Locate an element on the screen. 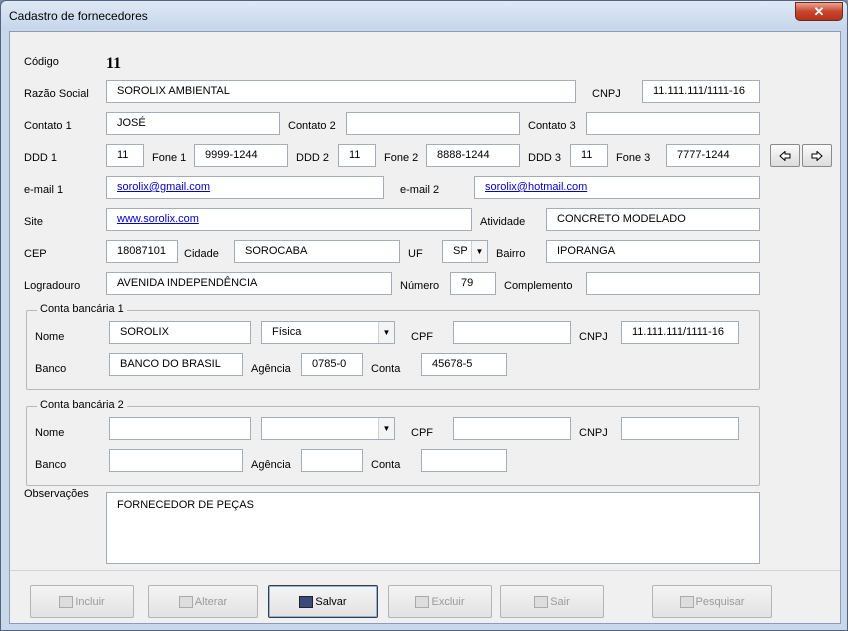 This screenshot has height=631, width=848. window-title: Cadastro de fornecedores is located at coordinates (78, 16).